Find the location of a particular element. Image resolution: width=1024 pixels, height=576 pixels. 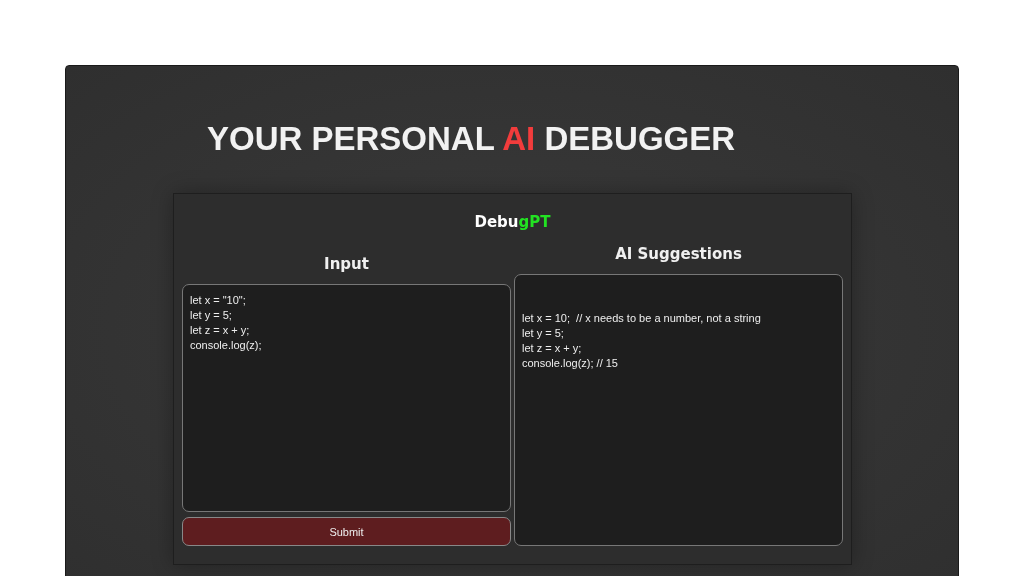

app-name: DebugPT is located at coordinates (512, 222).